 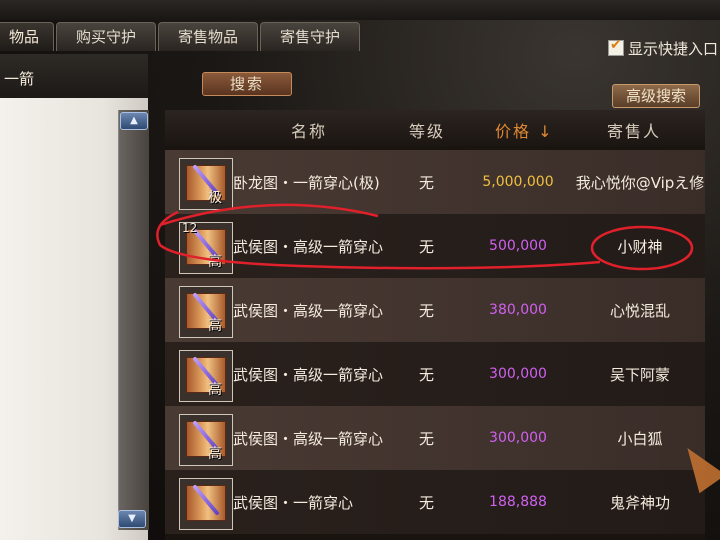 What do you see at coordinates (306, 183) in the screenshot?
I see `item-name: 卧龙图・一箭穿心(极)` at bounding box center [306, 183].